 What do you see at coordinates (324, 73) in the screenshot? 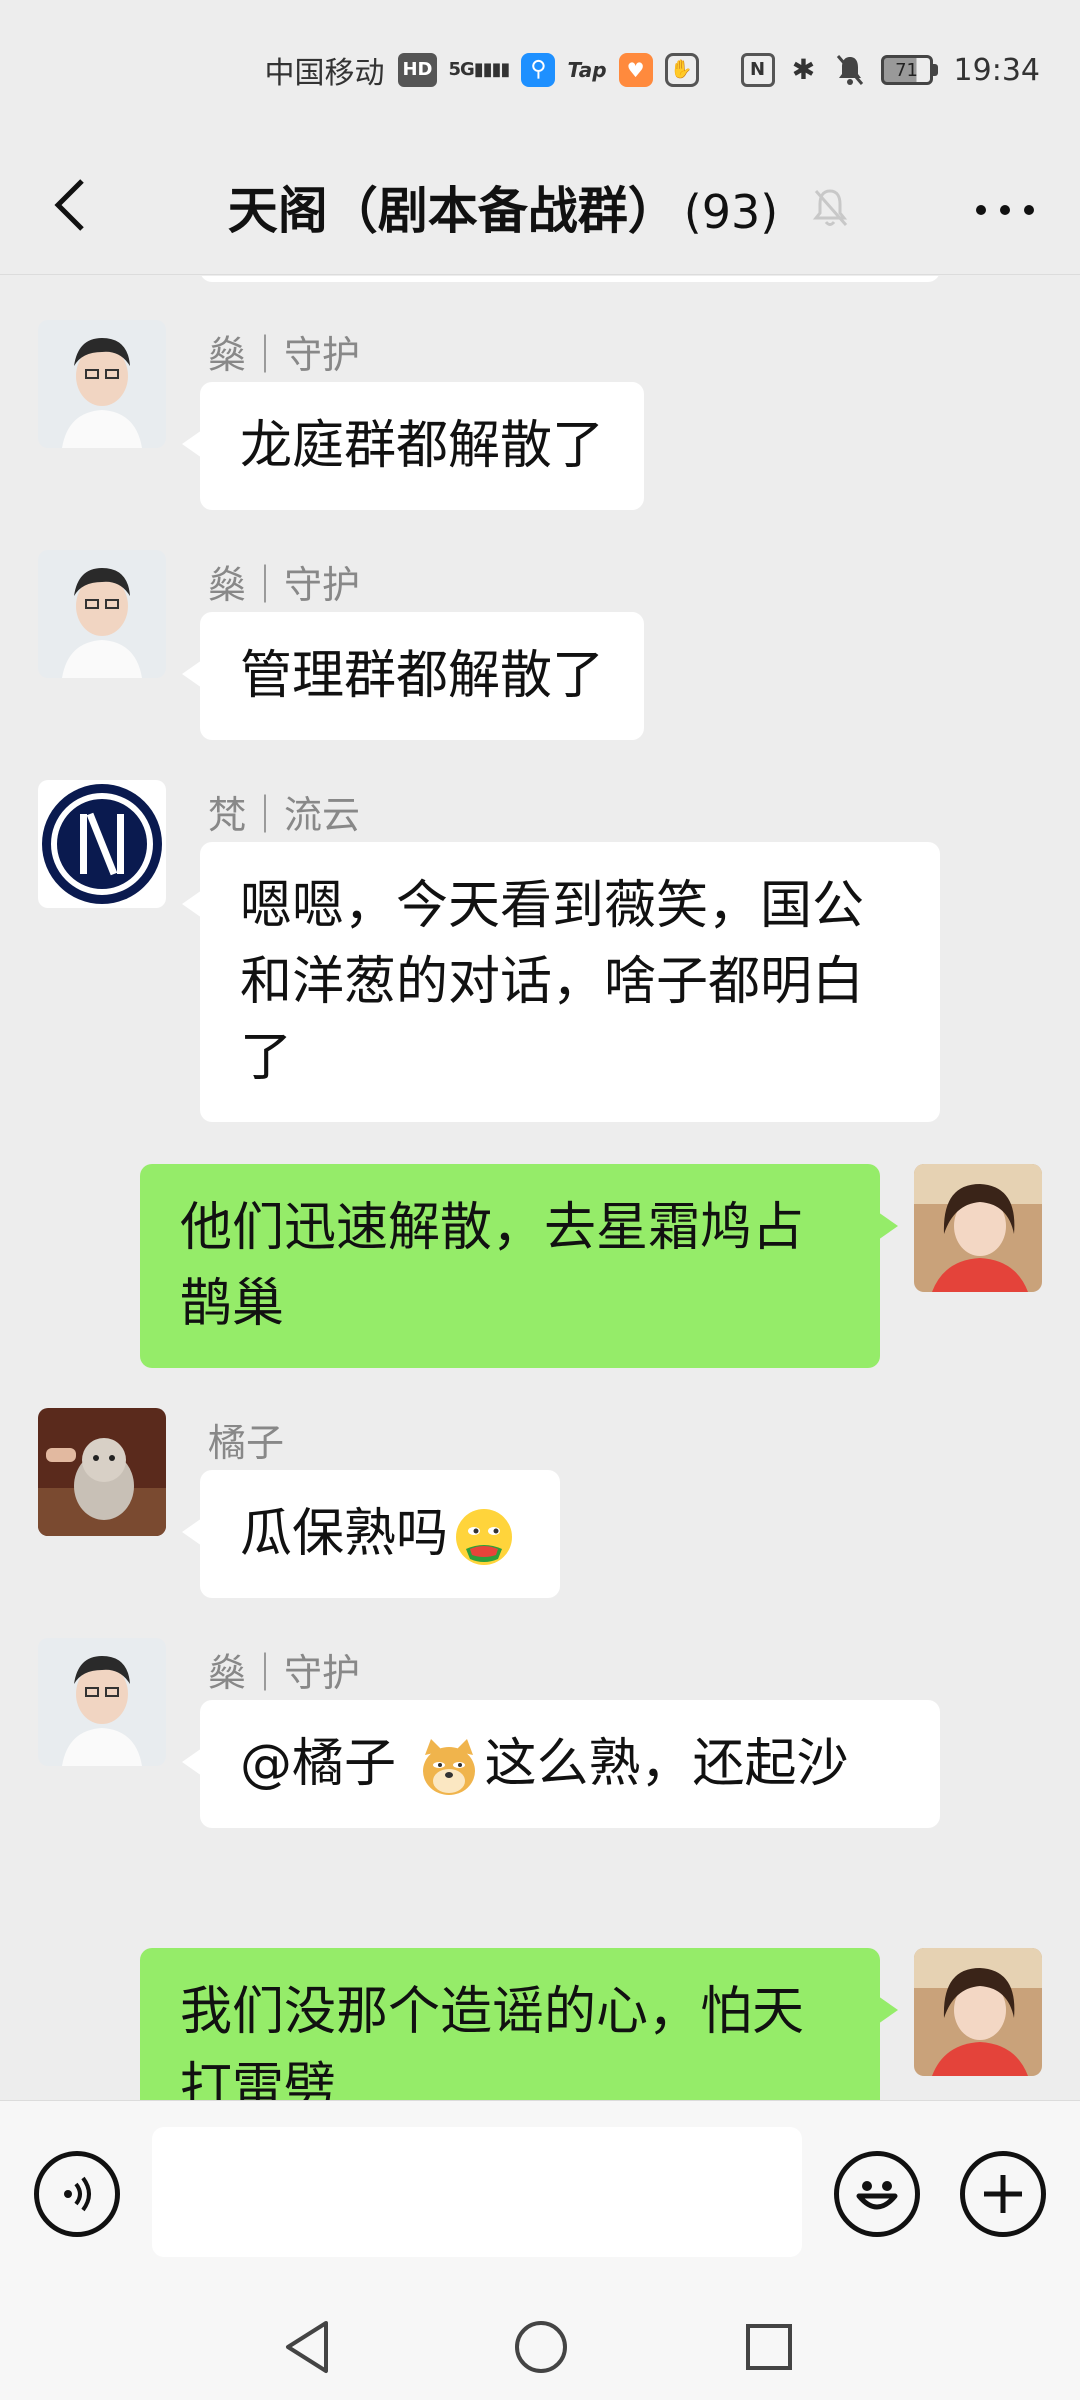
I see `carrier-label: 中国移动` at bounding box center [324, 73].